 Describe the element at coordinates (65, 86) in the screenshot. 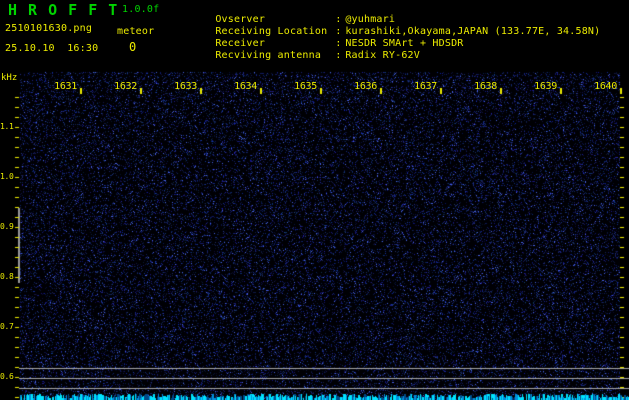

I see `time-tick-label: 1631` at that location.